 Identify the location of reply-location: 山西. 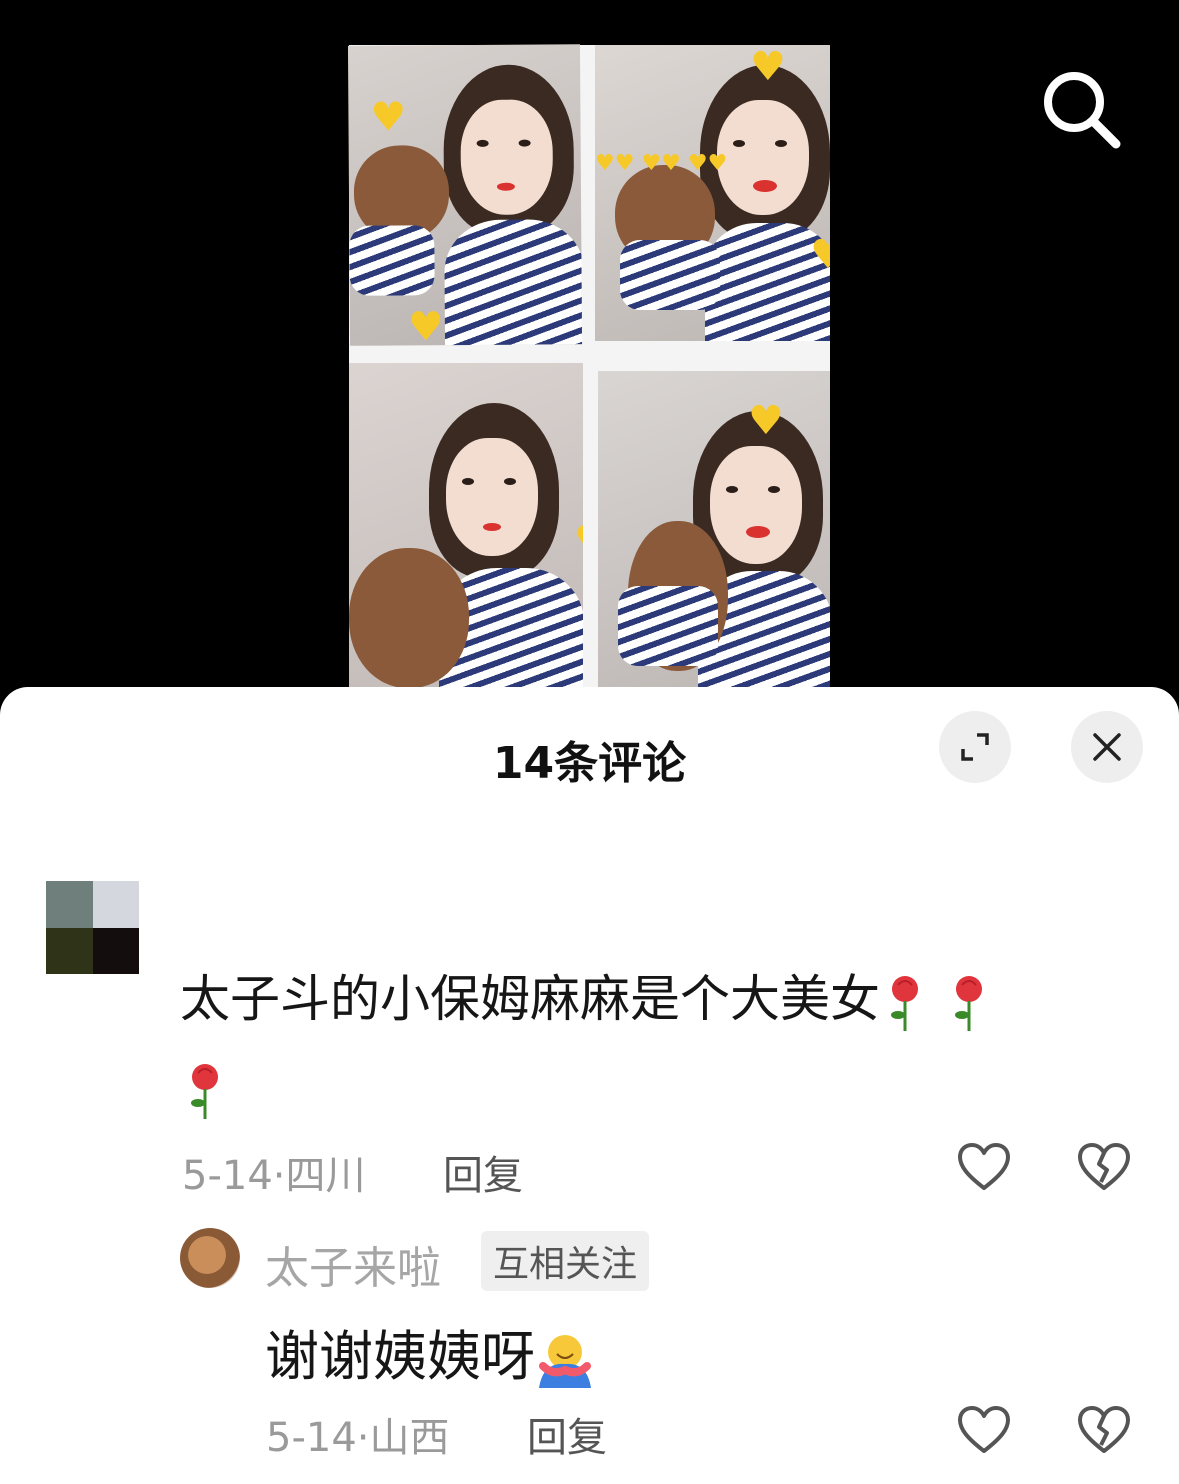
(409, 1438).